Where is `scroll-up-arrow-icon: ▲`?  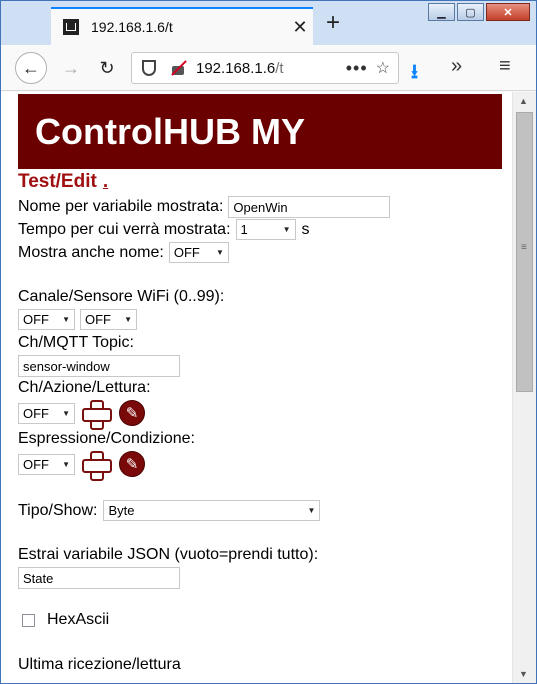
scroll-up-arrow-icon: ▲ is located at coordinates (523, 101).